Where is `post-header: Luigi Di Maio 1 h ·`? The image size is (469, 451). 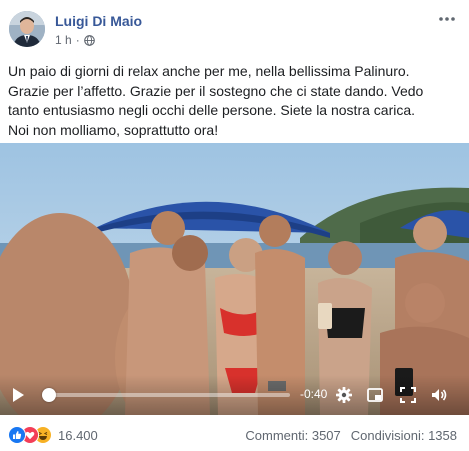
post-header: Luigi Di Maio 1 h · is located at coordinates (234, 29).